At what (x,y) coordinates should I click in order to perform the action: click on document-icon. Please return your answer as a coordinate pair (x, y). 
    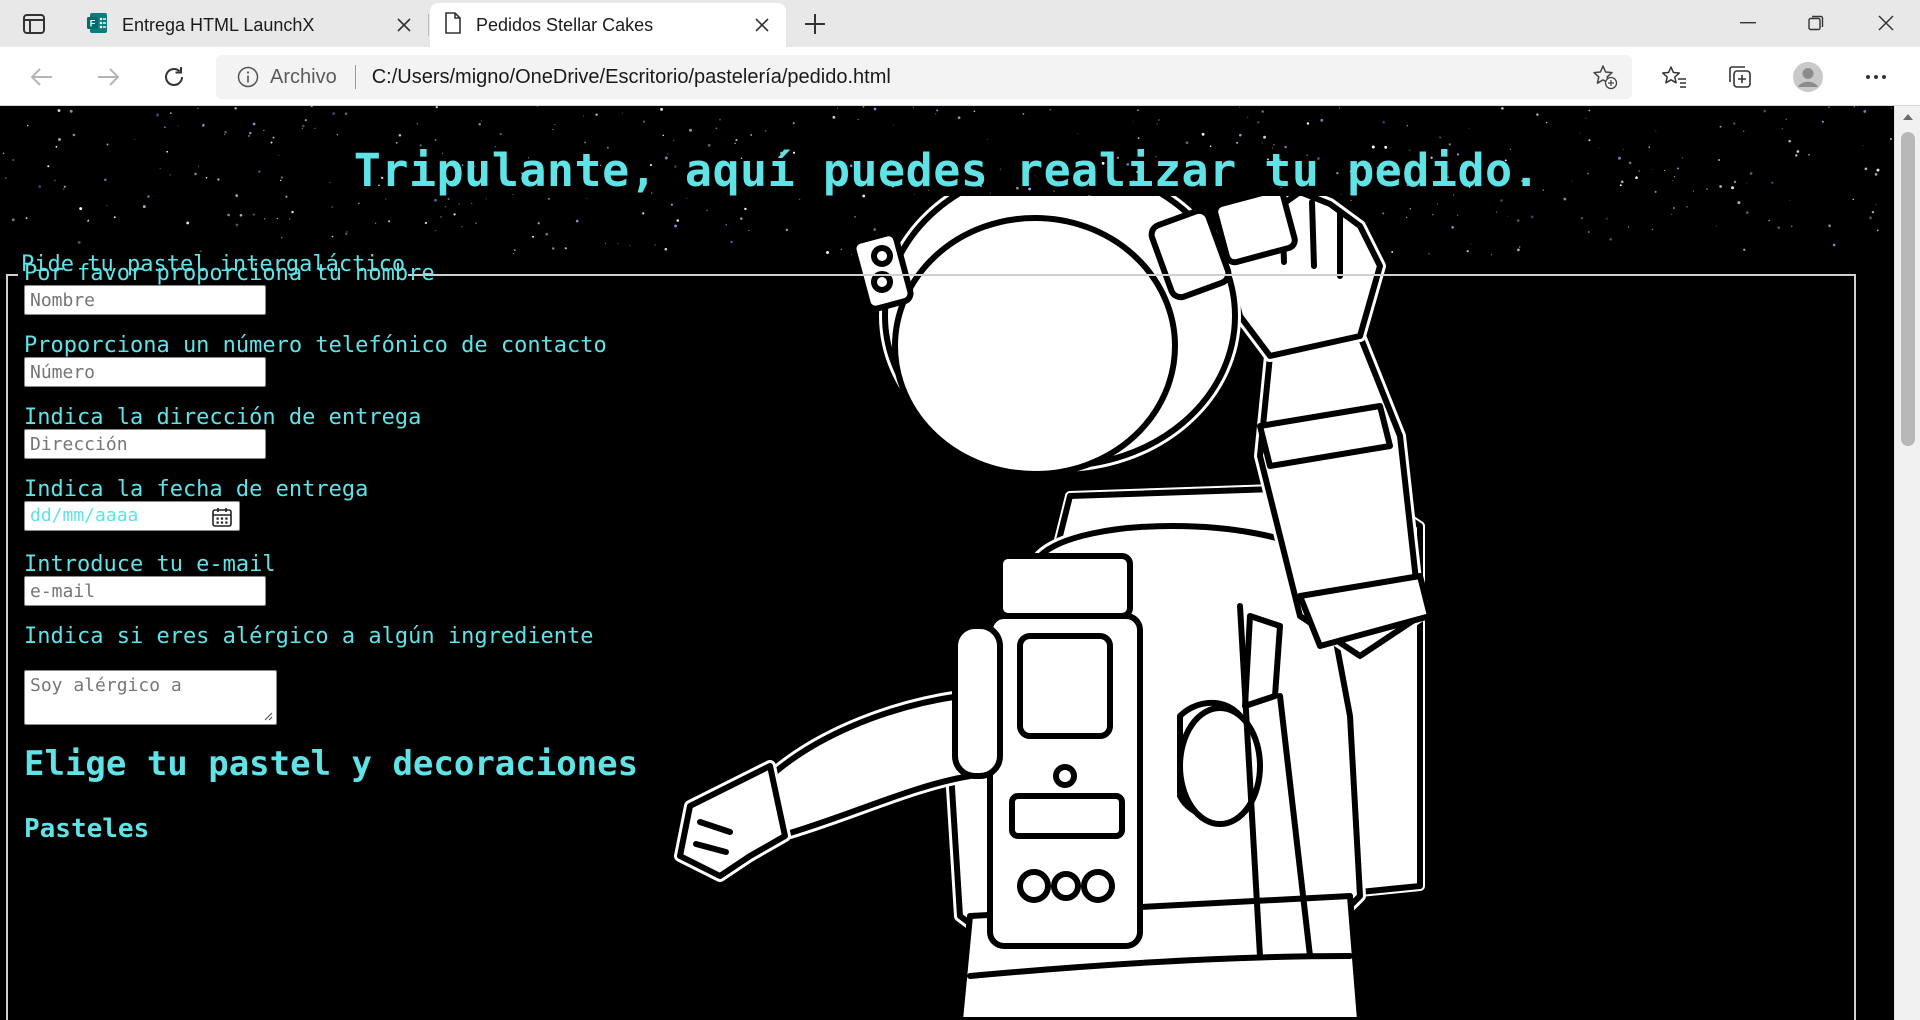
    Looking at the image, I should click on (453, 25).